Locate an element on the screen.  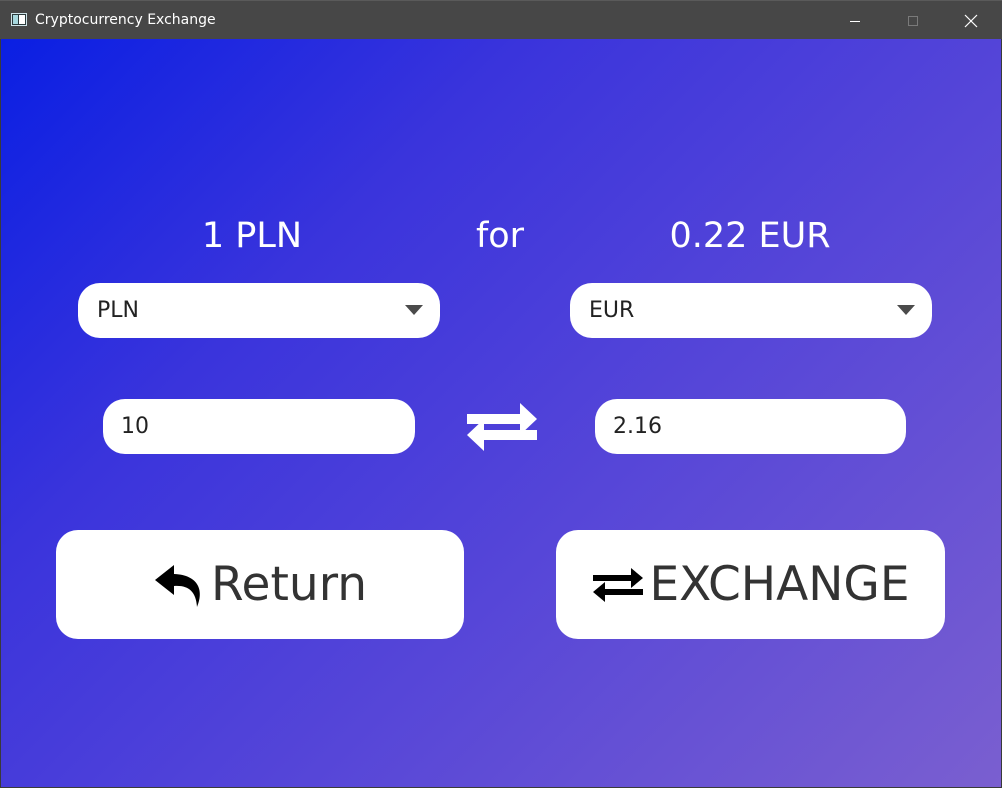
close-button is located at coordinates (971, 20).